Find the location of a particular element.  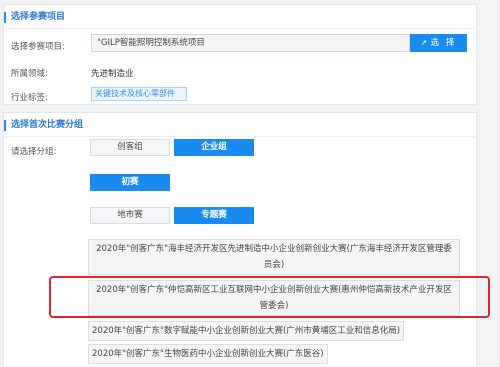

group-option-enterprise: 企业组 is located at coordinates (214, 147).